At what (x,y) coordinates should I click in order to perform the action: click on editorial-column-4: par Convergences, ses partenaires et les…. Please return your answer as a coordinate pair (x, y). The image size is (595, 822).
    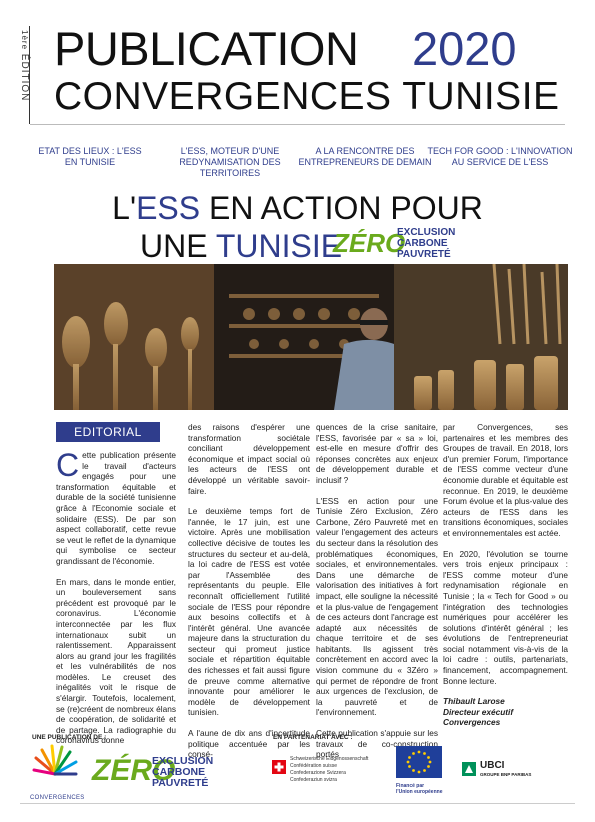
    Looking at the image, I should click on (505, 575).